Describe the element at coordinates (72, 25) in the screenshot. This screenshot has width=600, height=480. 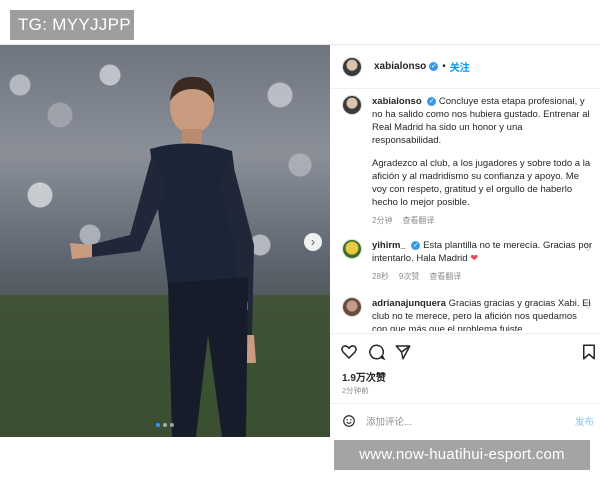
I see `tg-badge: TG: MYYJJPP` at that location.